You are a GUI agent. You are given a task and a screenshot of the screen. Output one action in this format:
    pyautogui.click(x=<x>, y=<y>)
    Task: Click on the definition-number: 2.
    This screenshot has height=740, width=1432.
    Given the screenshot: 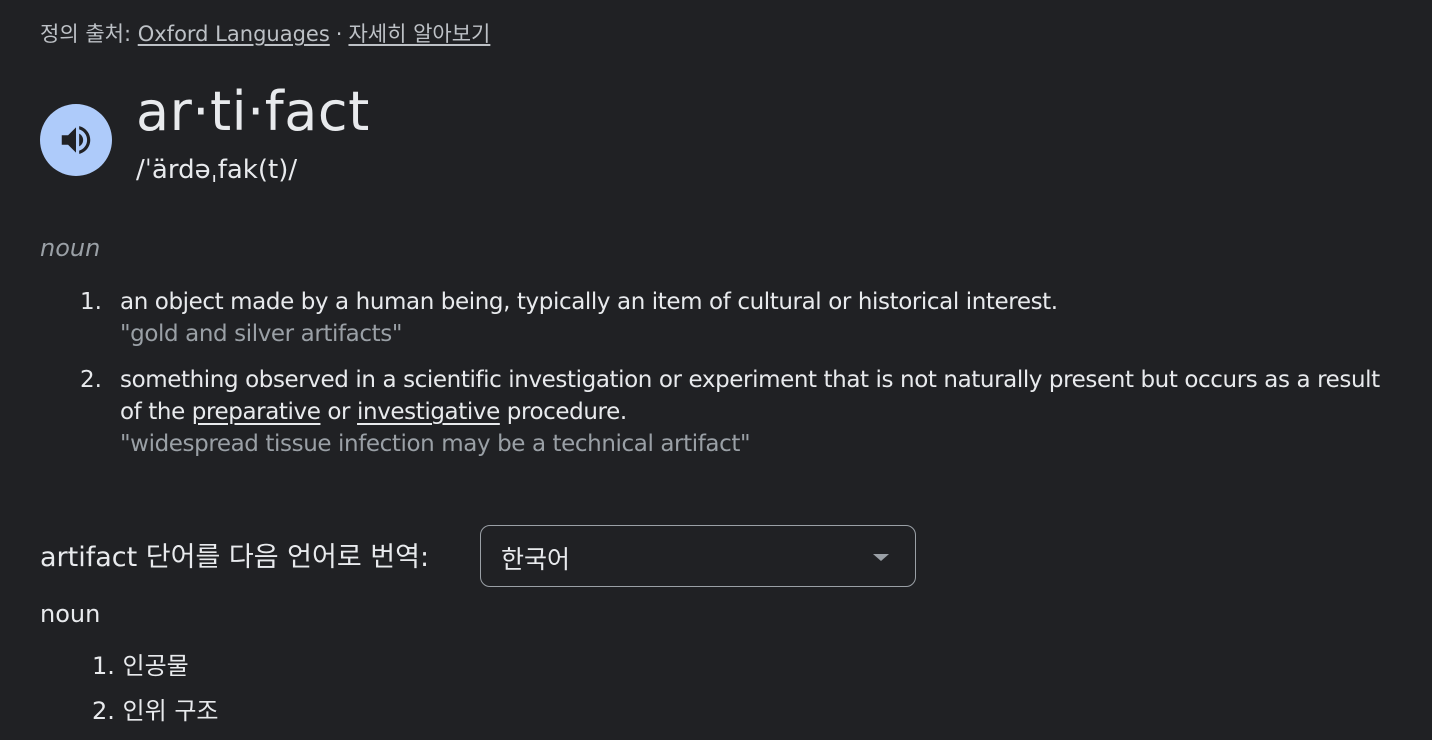 What is the action you would take?
    pyautogui.click(x=91, y=380)
    